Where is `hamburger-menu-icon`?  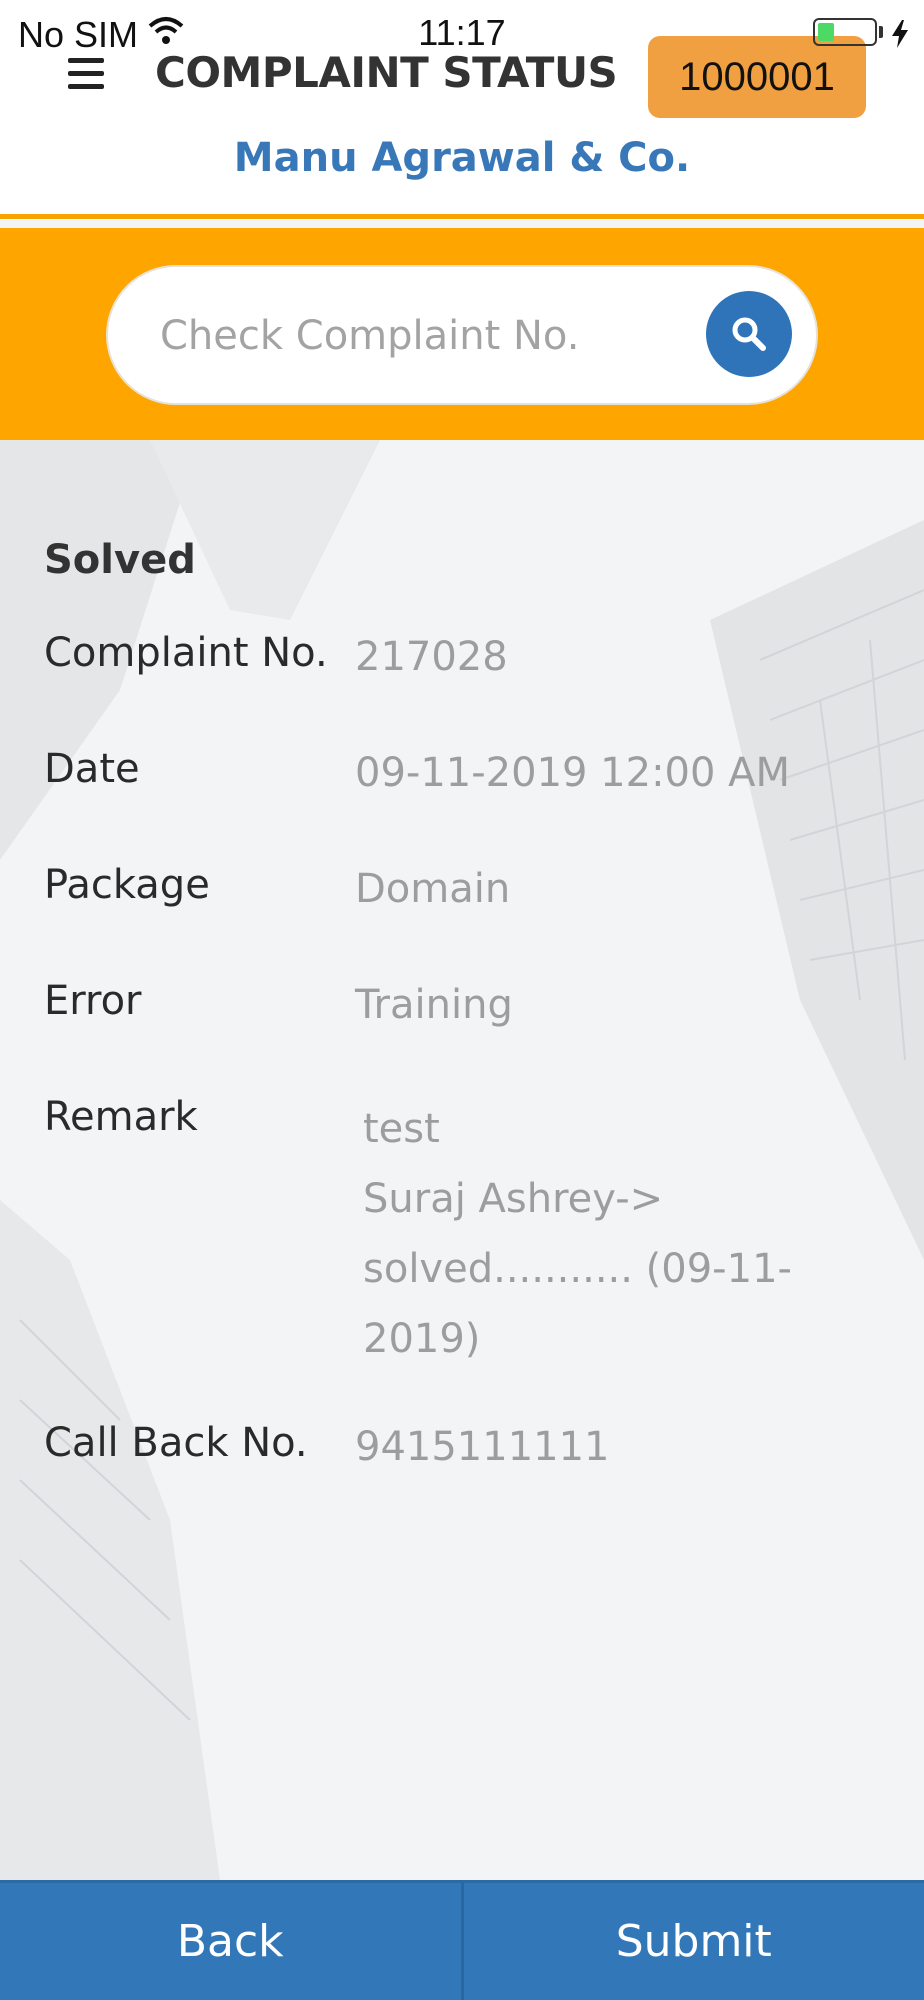 hamburger-menu-icon is located at coordinates (86, 74).